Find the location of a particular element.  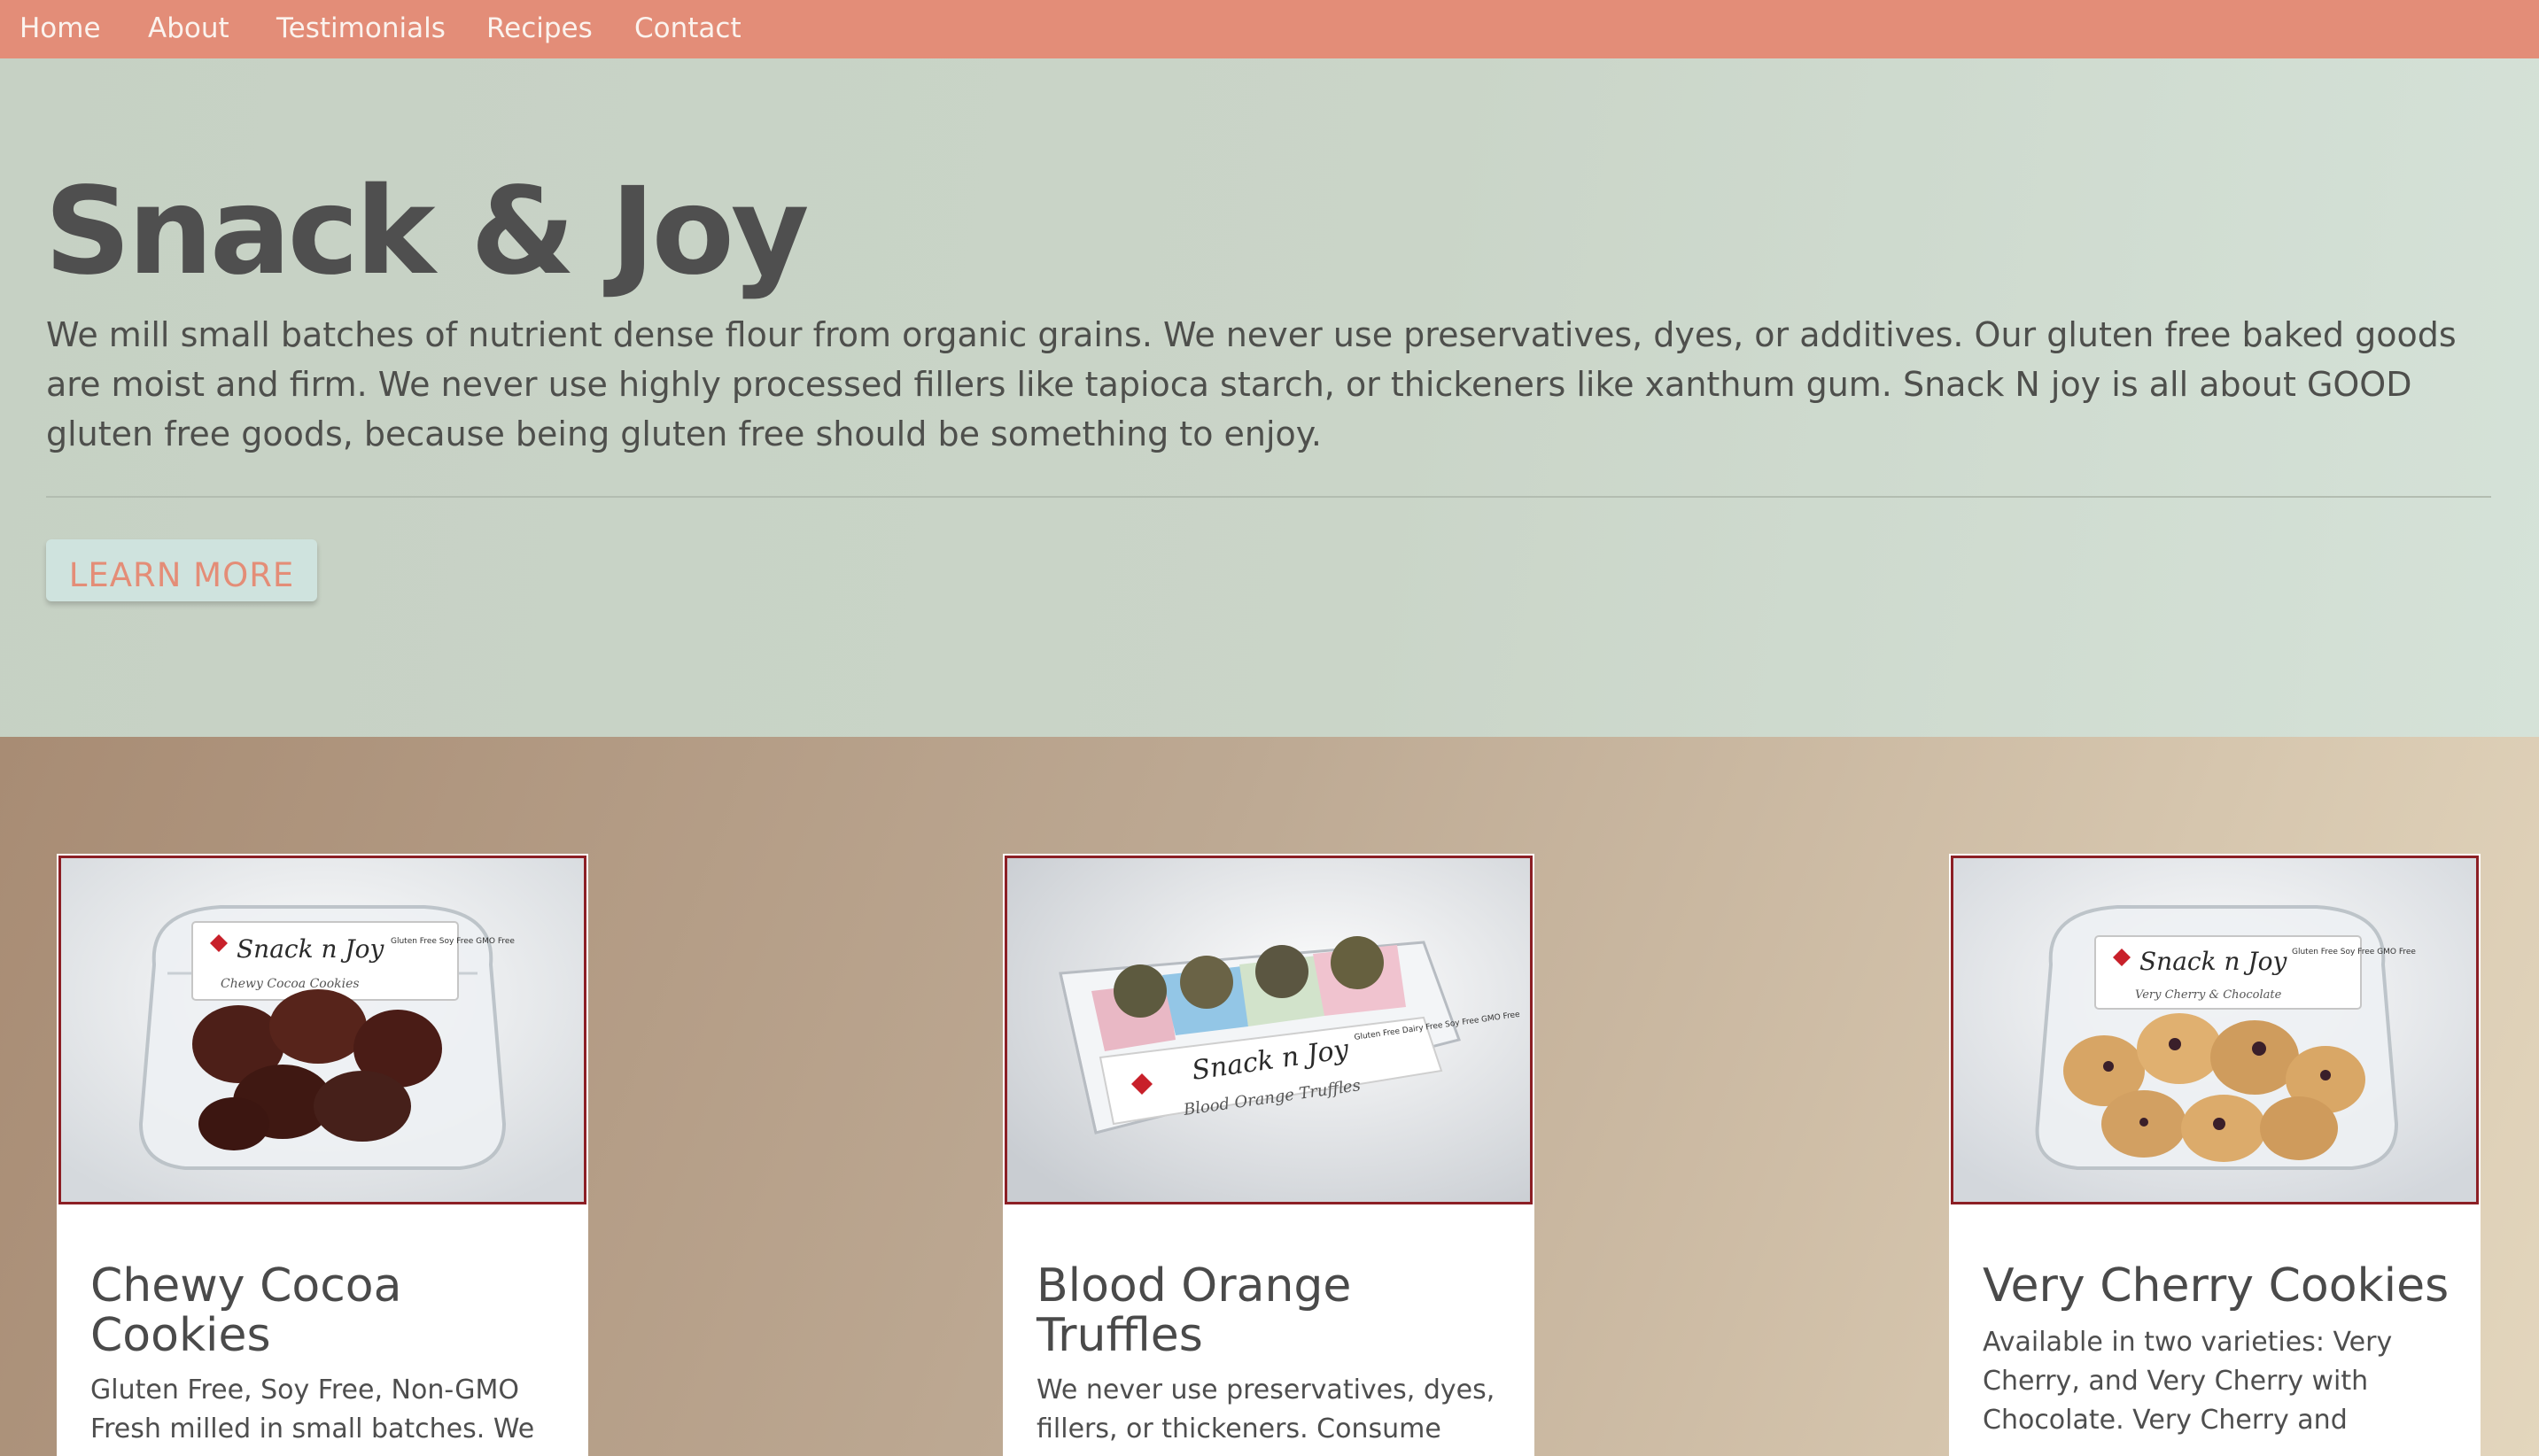

nav-link-testimonials: Testimonials is located at coordinates (361, 29).